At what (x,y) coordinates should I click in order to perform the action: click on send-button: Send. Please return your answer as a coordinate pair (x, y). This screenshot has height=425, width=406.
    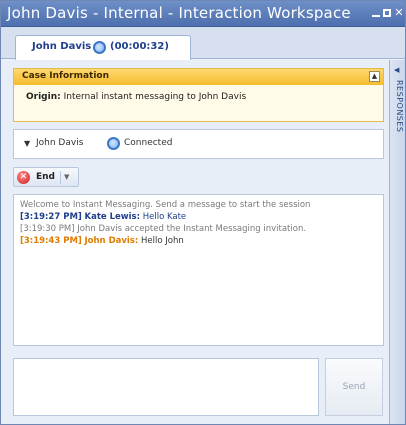
    Looking at the image, I should click on (354, 387).